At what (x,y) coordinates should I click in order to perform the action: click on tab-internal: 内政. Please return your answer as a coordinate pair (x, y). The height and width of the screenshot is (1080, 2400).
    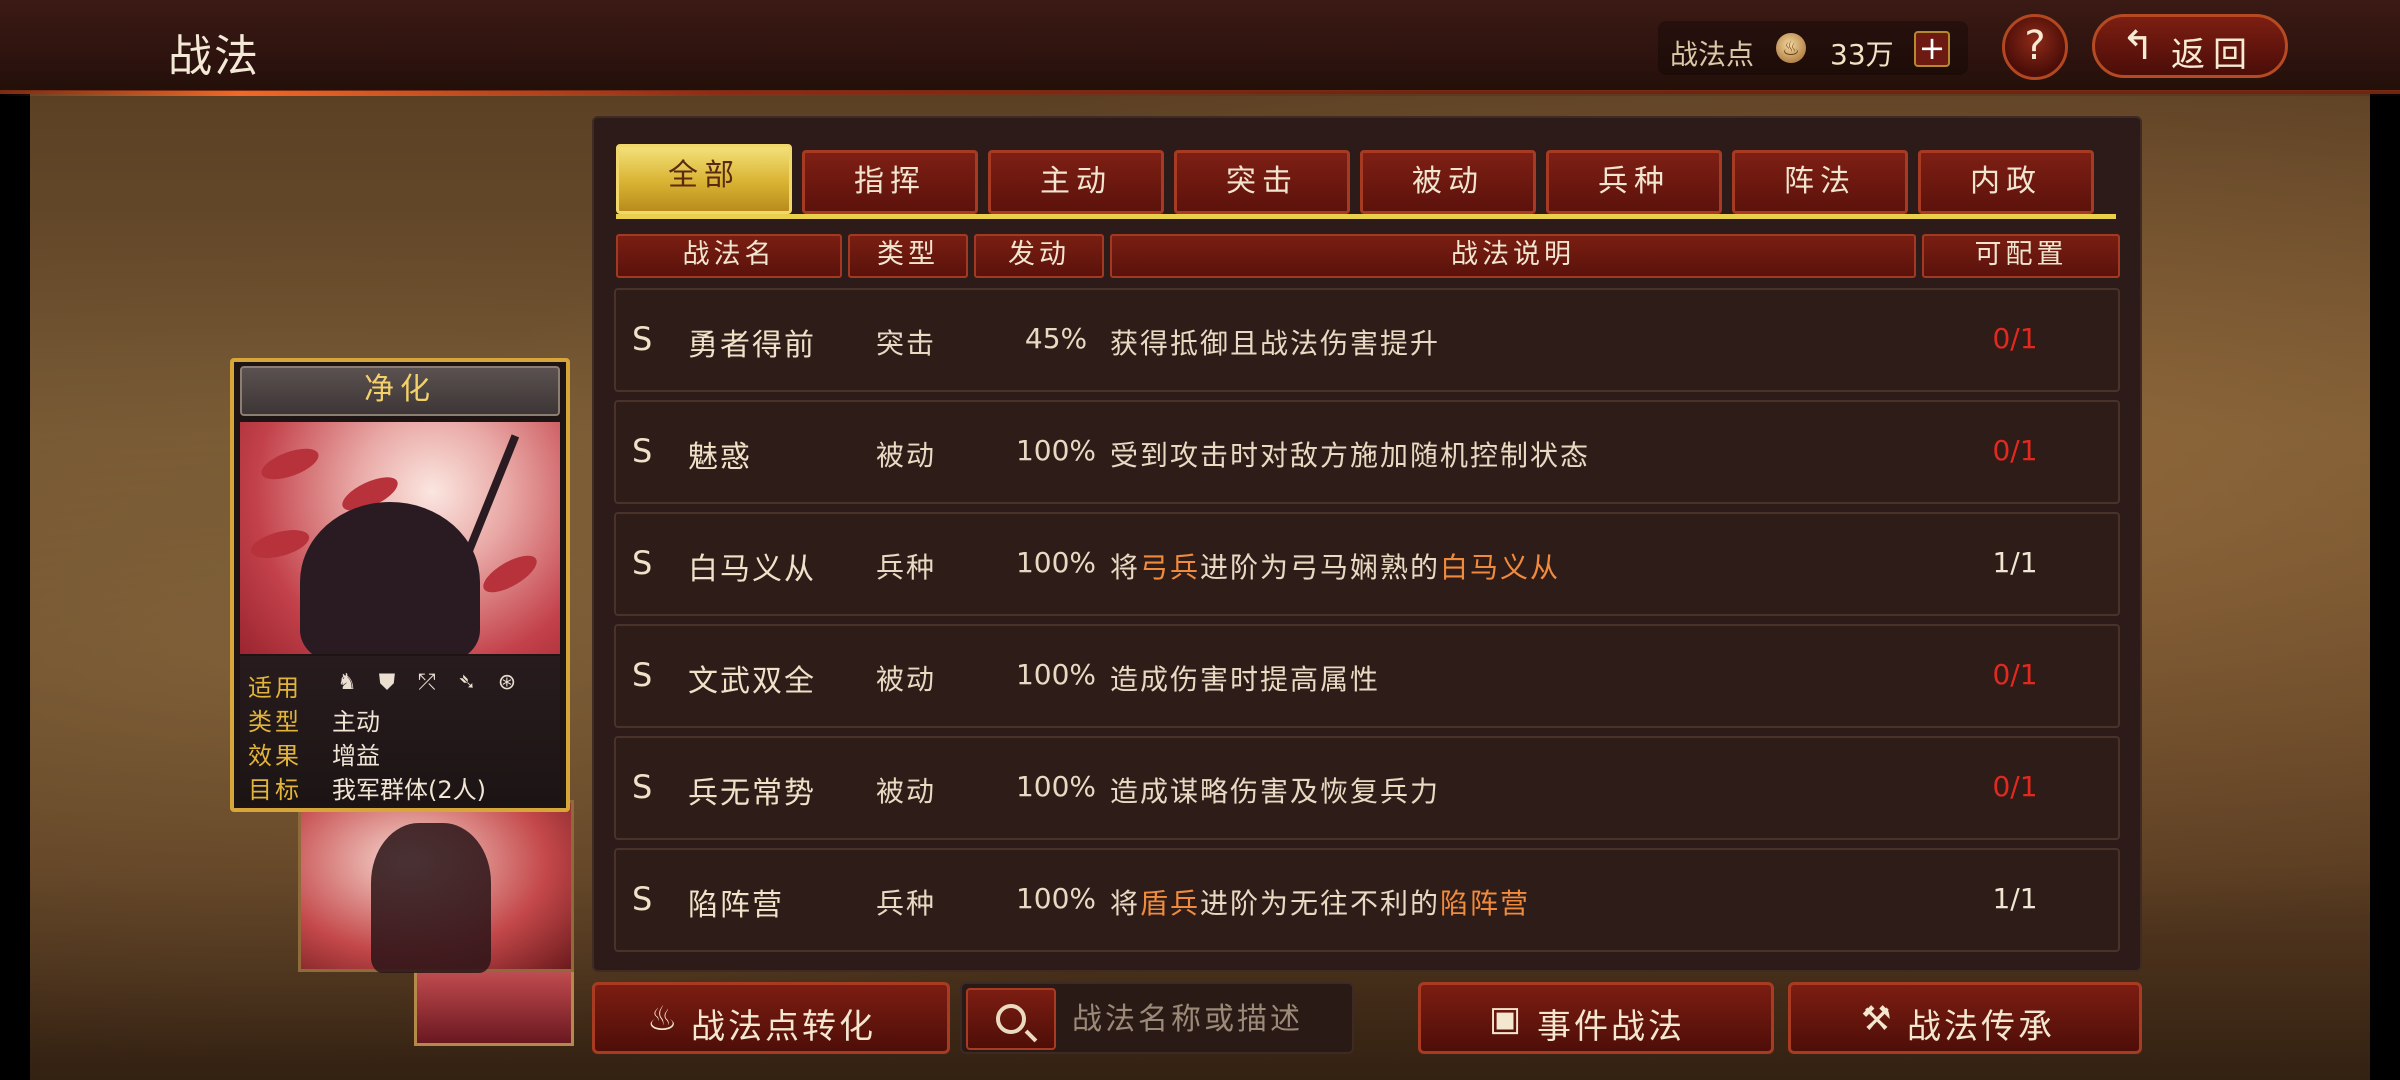
    Looking at the image, I should click on (2006, 182).